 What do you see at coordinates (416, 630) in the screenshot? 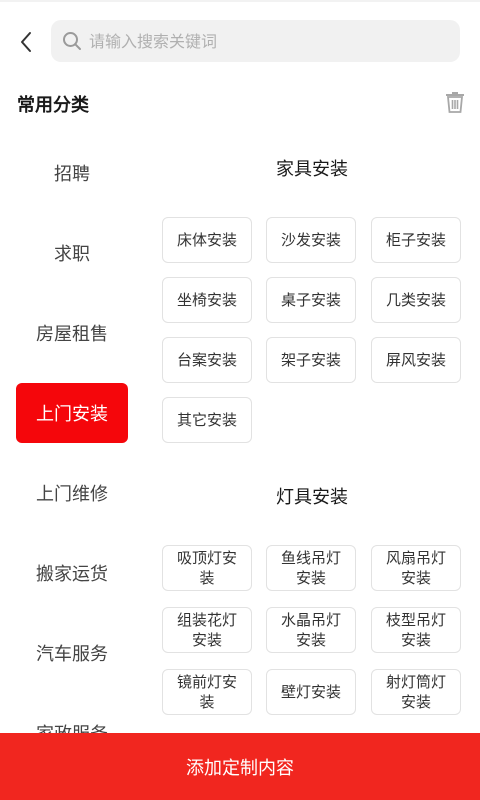
I see `chip-branch-pendant-install: 枝型吊灯安装` at bounding box center [416, 630].